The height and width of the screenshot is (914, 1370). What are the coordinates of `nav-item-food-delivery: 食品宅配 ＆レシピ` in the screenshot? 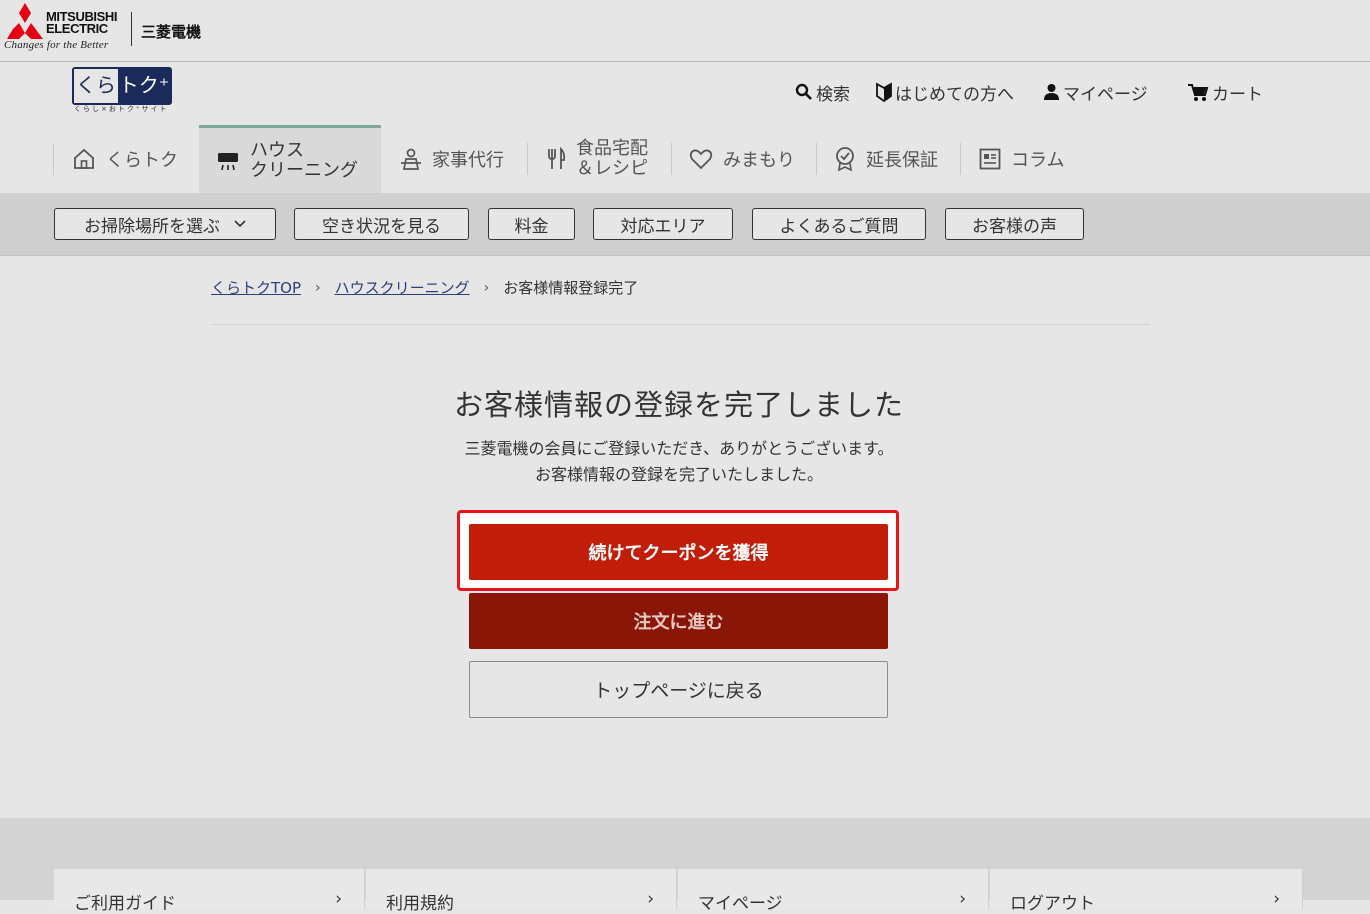 It's located at (597, 159).